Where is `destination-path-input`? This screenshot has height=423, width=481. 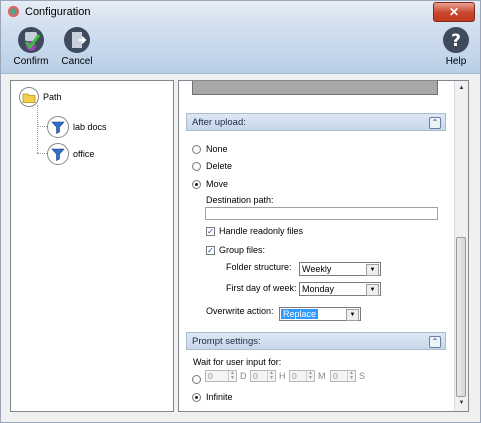 destination-path-input is located at coordinates (321, 213).